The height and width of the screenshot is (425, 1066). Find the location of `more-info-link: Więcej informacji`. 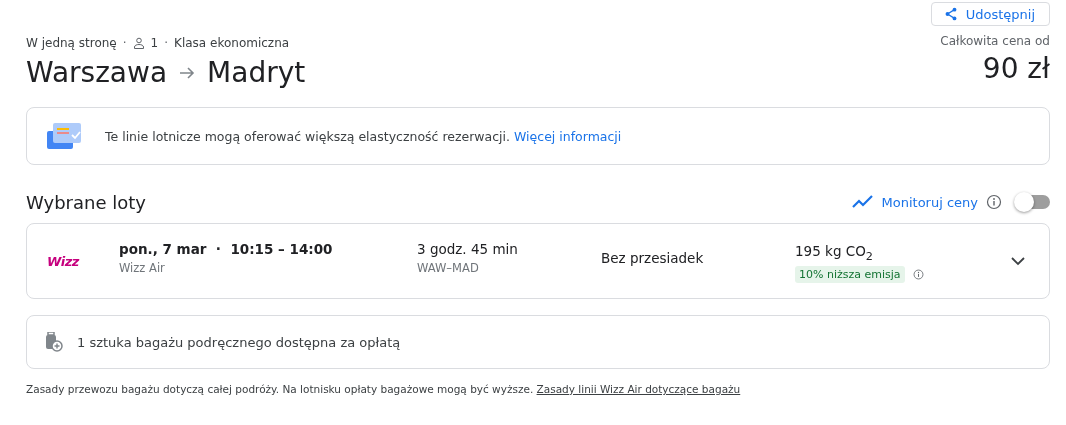

more-info-link: Więcej informacji is located at coordinates (568, 136).